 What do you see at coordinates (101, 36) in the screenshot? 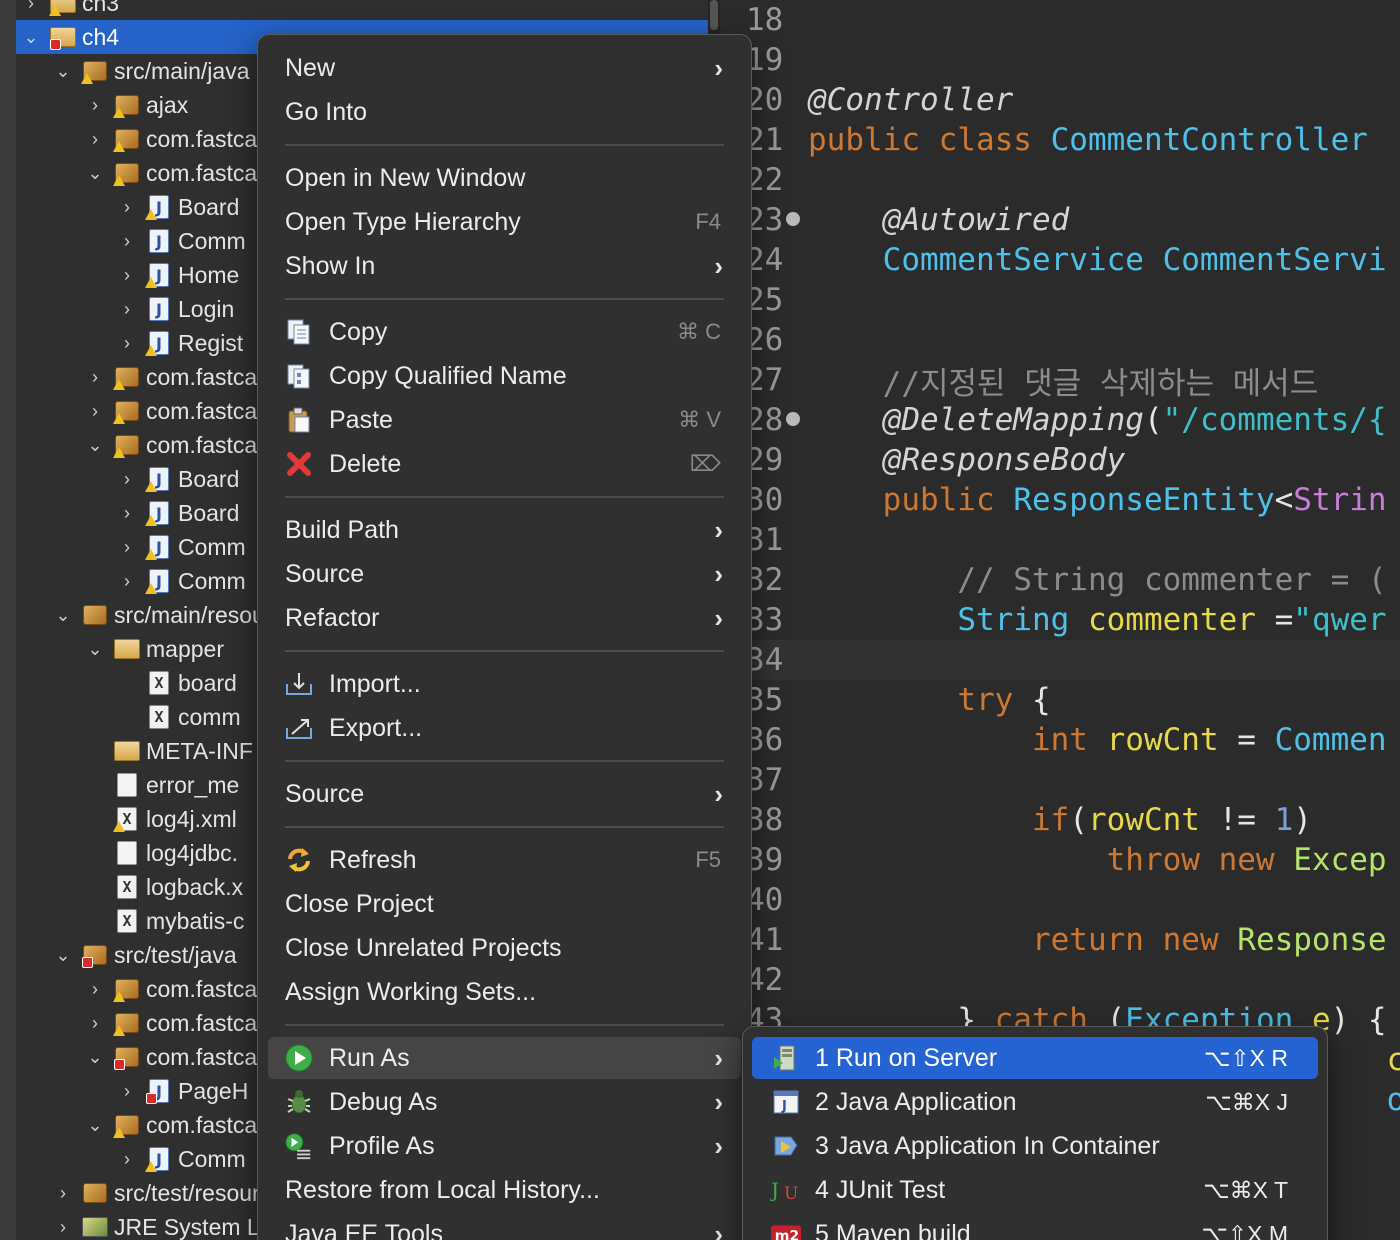
I see `tree-item-label: ch4` at bounding box center [101, 36].